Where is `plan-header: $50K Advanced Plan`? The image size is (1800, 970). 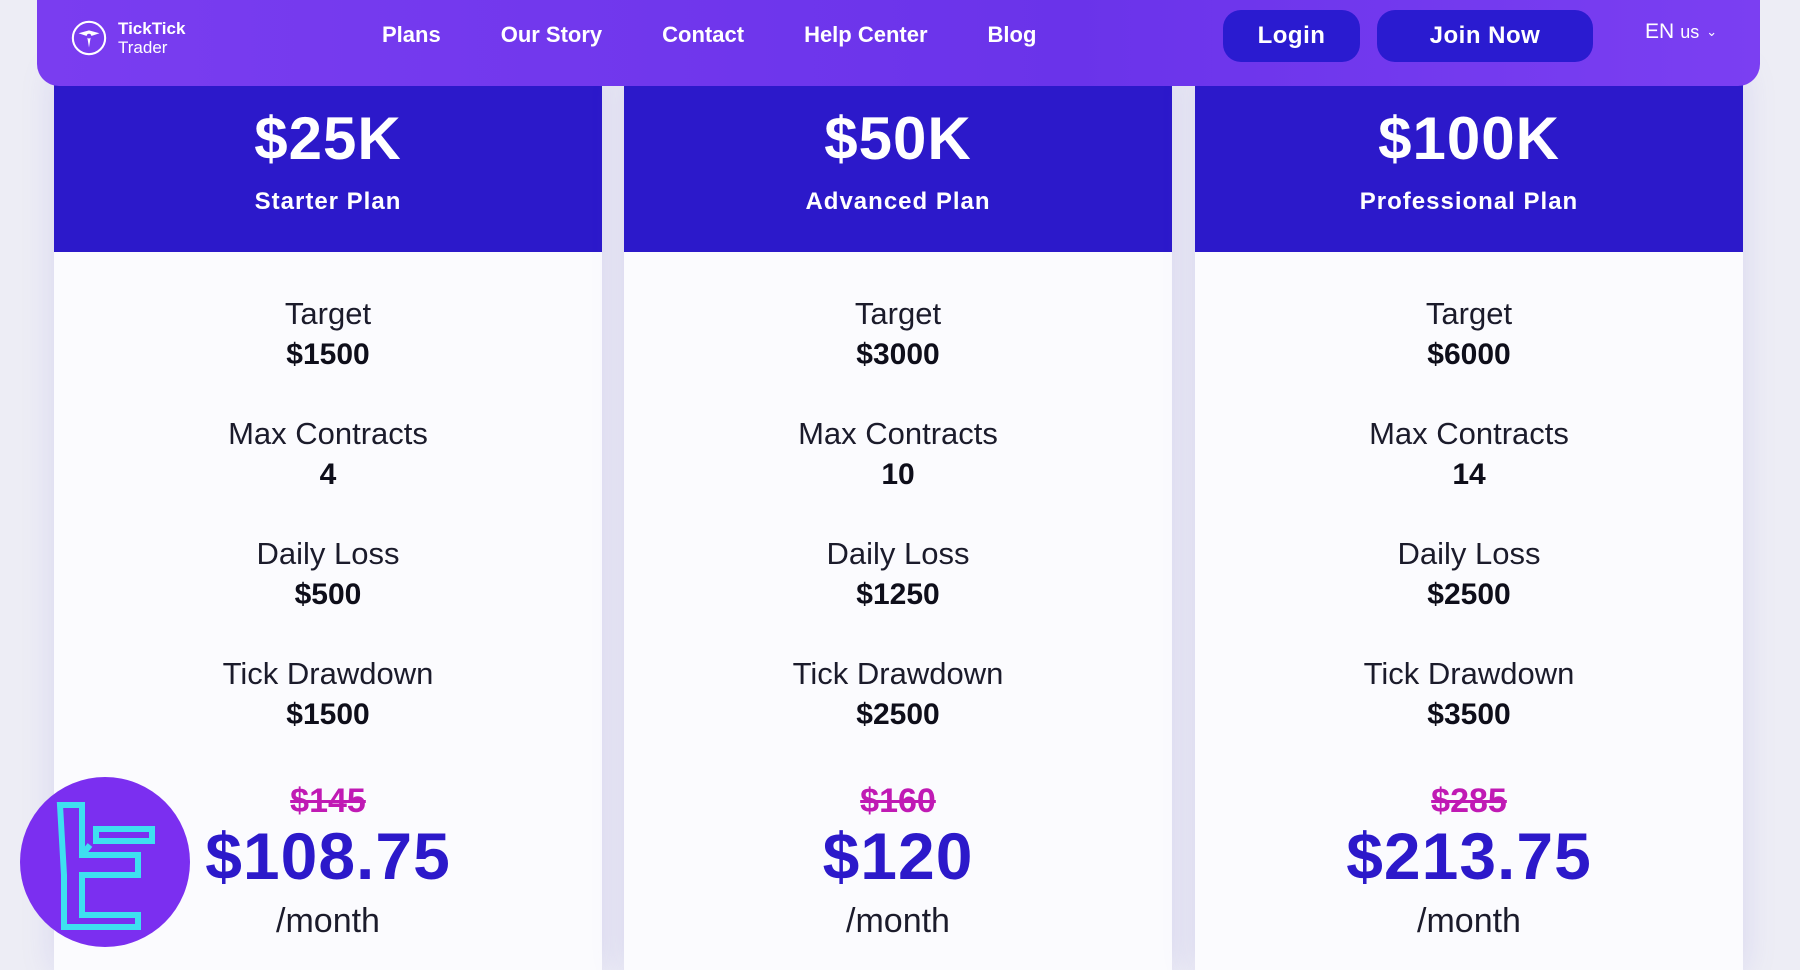
plan-header: $50K Advanced Plan is located at coordinates (898, 161).